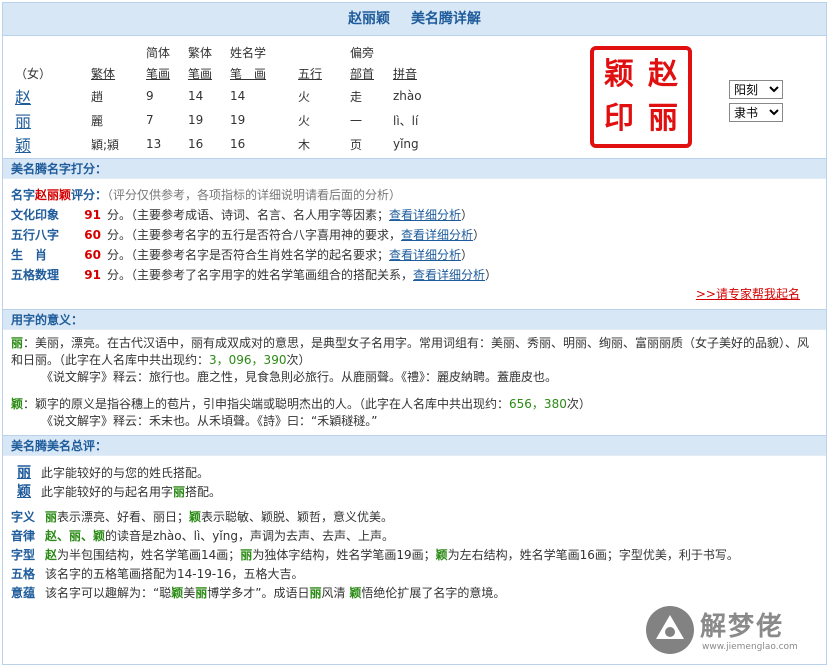  Describe the element at coordinates (756, 89) in the screenshot. I see `seal-style-select: 阳刻` at that location.